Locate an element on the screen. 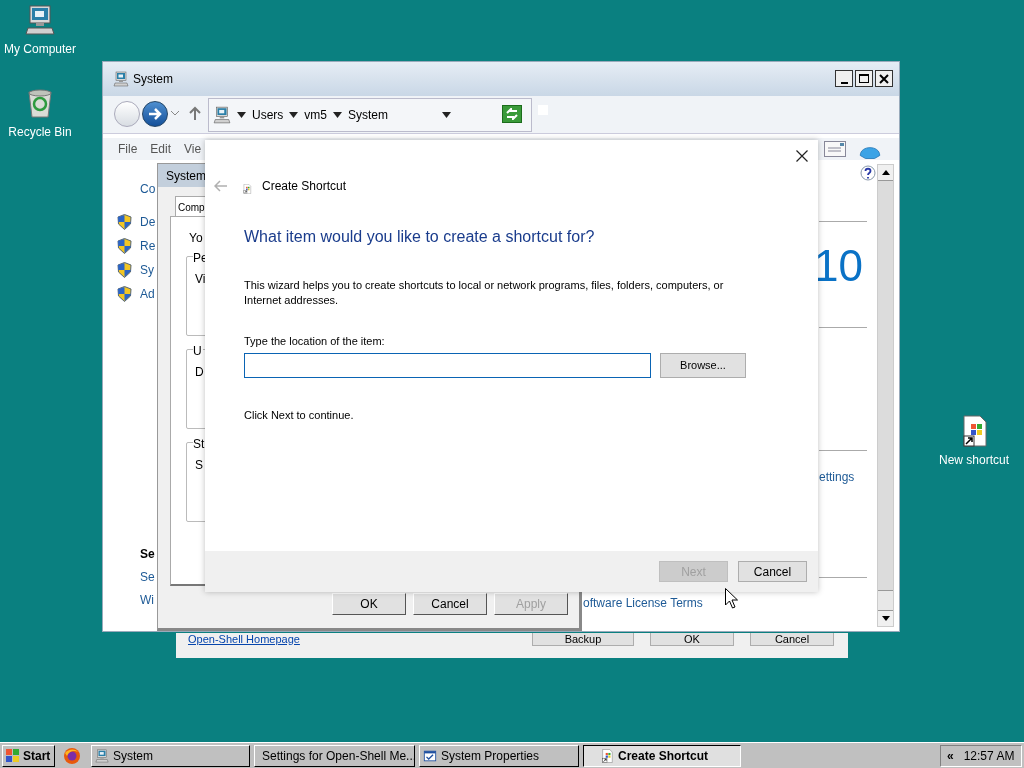 This screenshot has width=1024, height=768. breadcrumb: Users is located at coordinates (268, 115).